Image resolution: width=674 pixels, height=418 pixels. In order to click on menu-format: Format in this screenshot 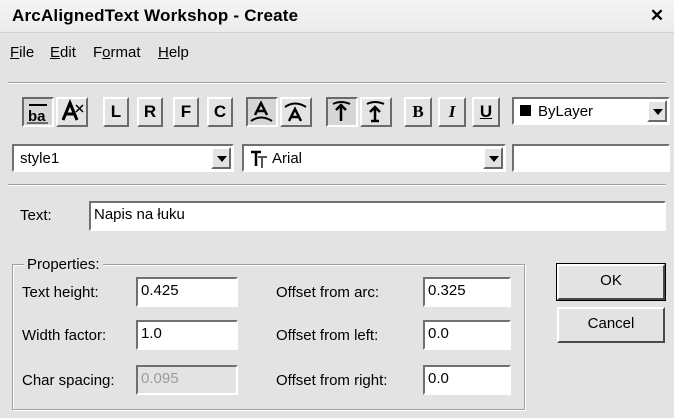, I will do `click(117, 52)`.